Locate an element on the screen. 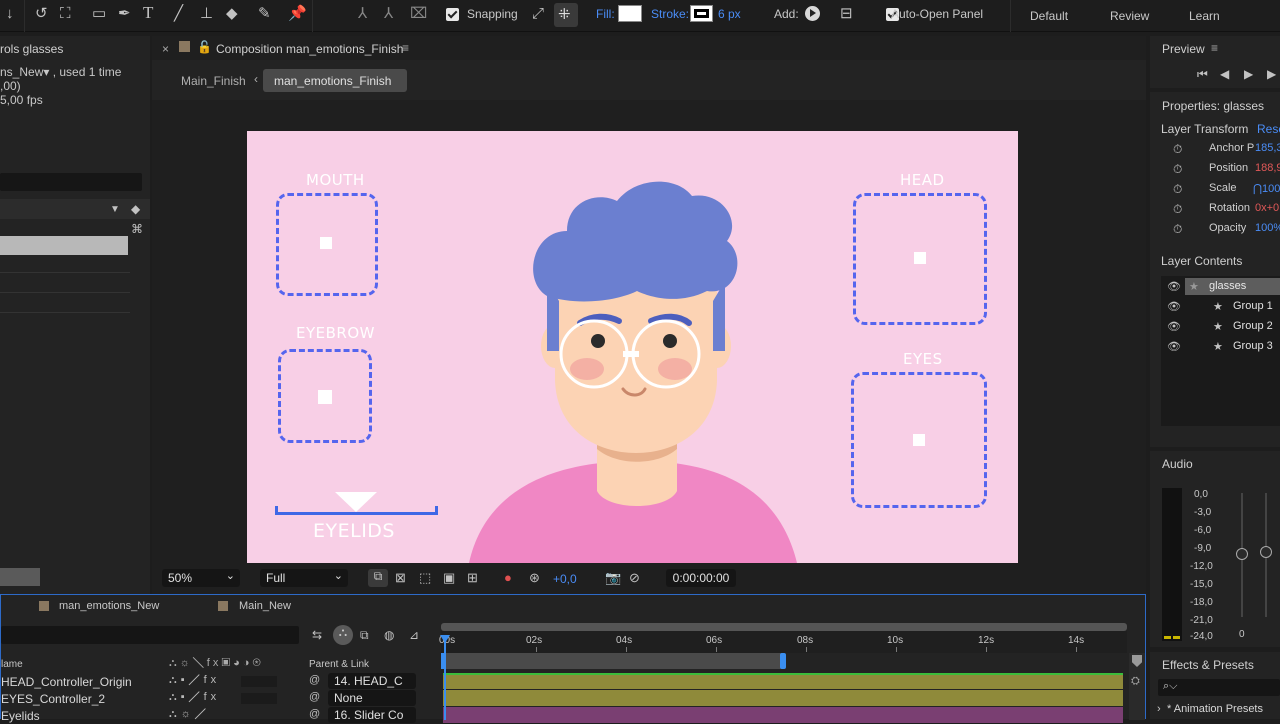  layer-contents-item: Group 3 is located at coordinates (1253, 346).